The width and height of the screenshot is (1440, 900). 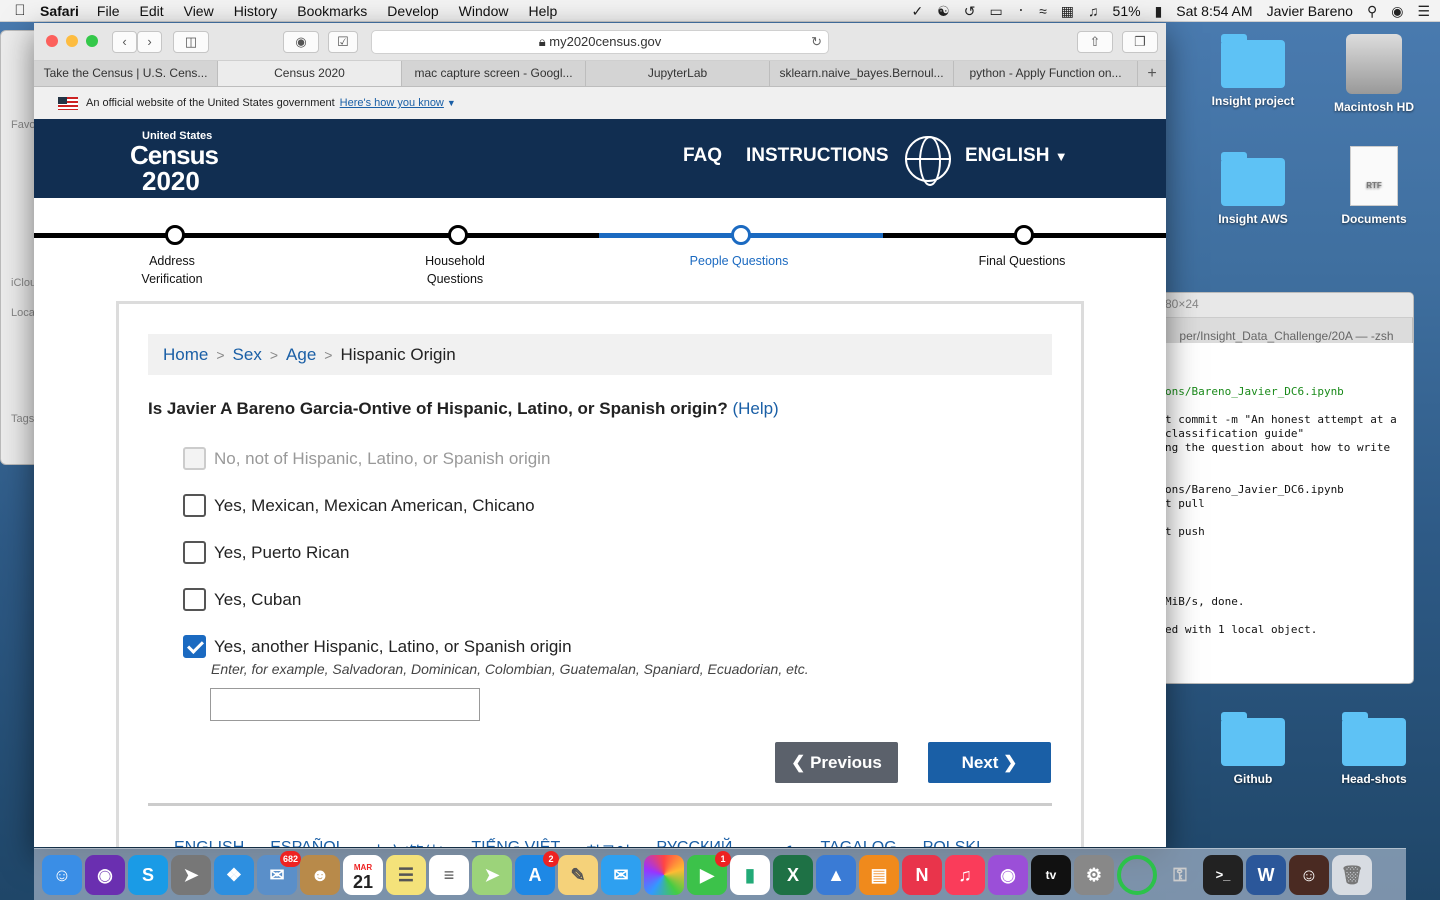 What do you see at coordinates (1253, 71) in the screenshot?
I see `desktop-folder-insight-project: Insight project` at bounding box center [1253, 71].